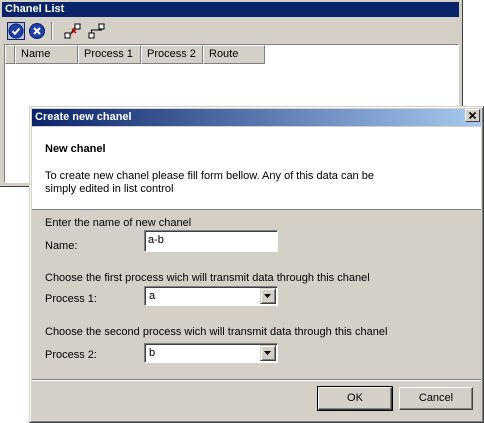 This screenshot has width=484, height=423. I want to click on chanel-list-title: Chanel List, so click(230, 9).